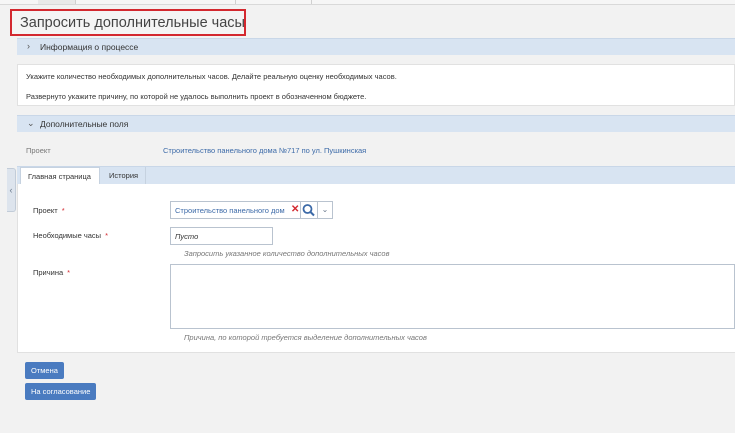 The height and width of the screenshot is (433, 735). What do you see at coordinates (230, 210) in the screenshot?
I see `project-lookup-value: Строительство панельного дом` at bounding box center [230, 210].